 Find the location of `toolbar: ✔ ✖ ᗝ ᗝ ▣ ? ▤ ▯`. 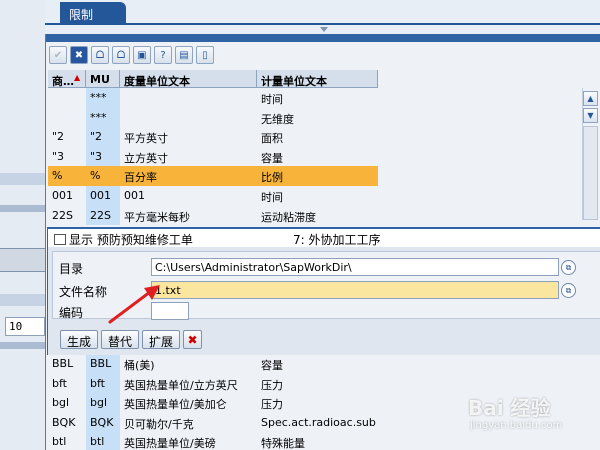

toolbar: ✔ ✖ ᗝ ᗝ ▣ ? ▤ ▯ is located at coordinates (324, 55).